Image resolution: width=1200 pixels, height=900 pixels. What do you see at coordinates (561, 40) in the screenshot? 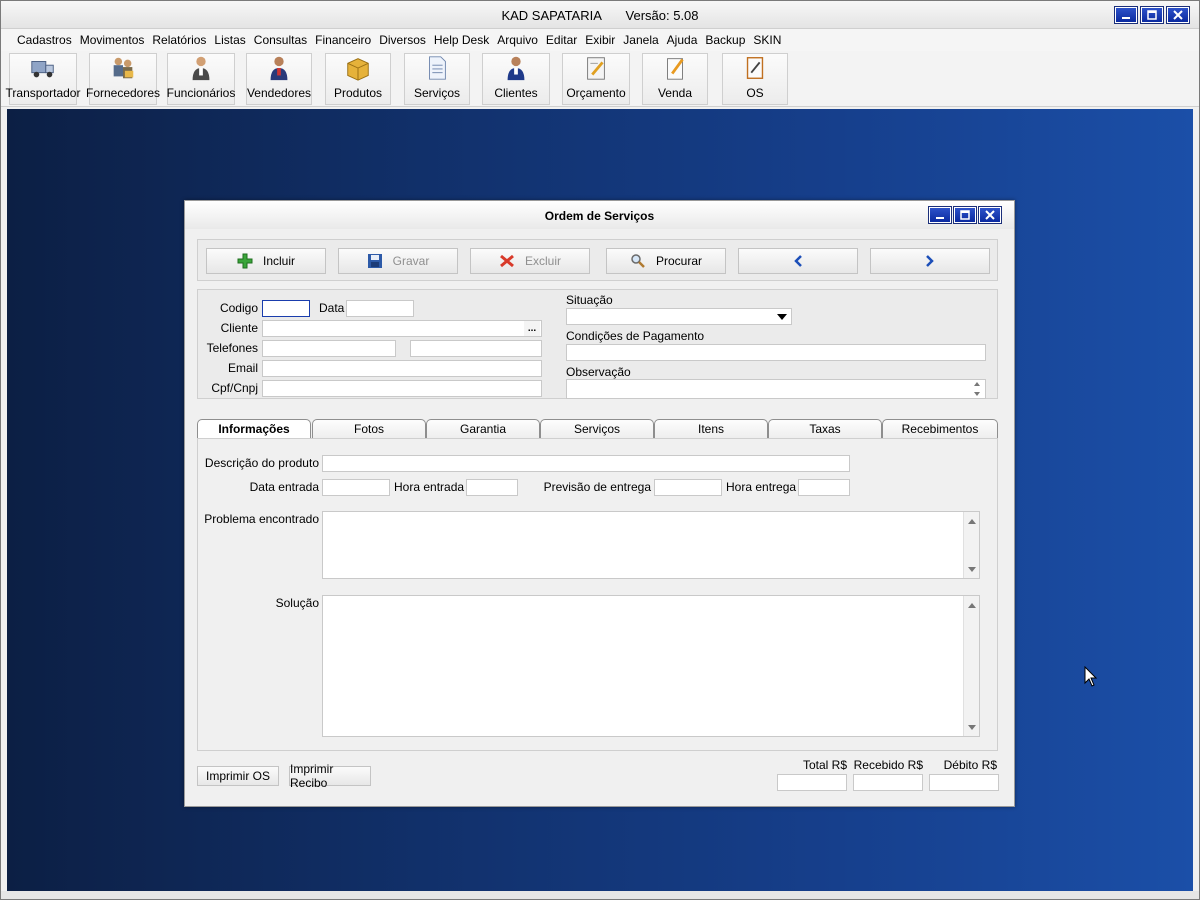
I see `menu-editar: Editar` at bounding box center [561, 40].